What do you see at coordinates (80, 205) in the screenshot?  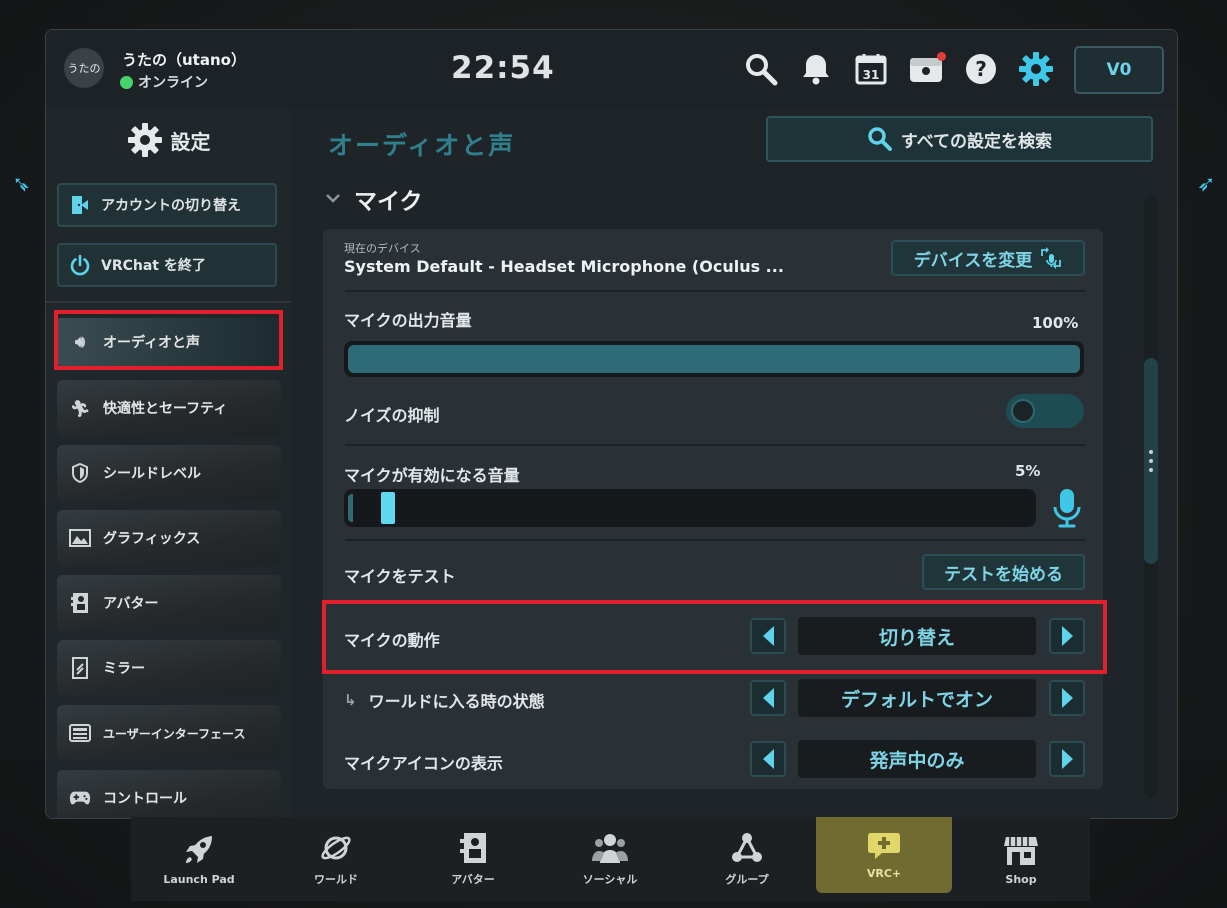 I see `door-exit-icon` at bounding box center [80, 205].